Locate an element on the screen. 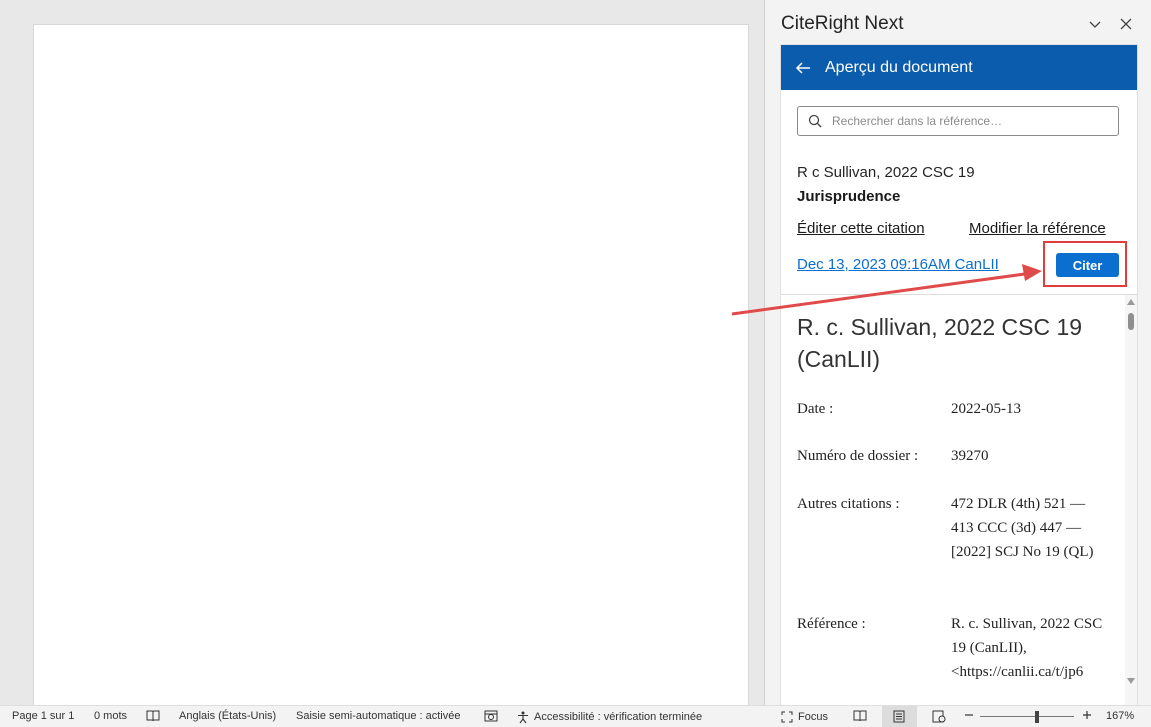 The image size is (1151, 727). accessibility-status: Accessibilité : vérification terminée is located at coordinates (609, 717).